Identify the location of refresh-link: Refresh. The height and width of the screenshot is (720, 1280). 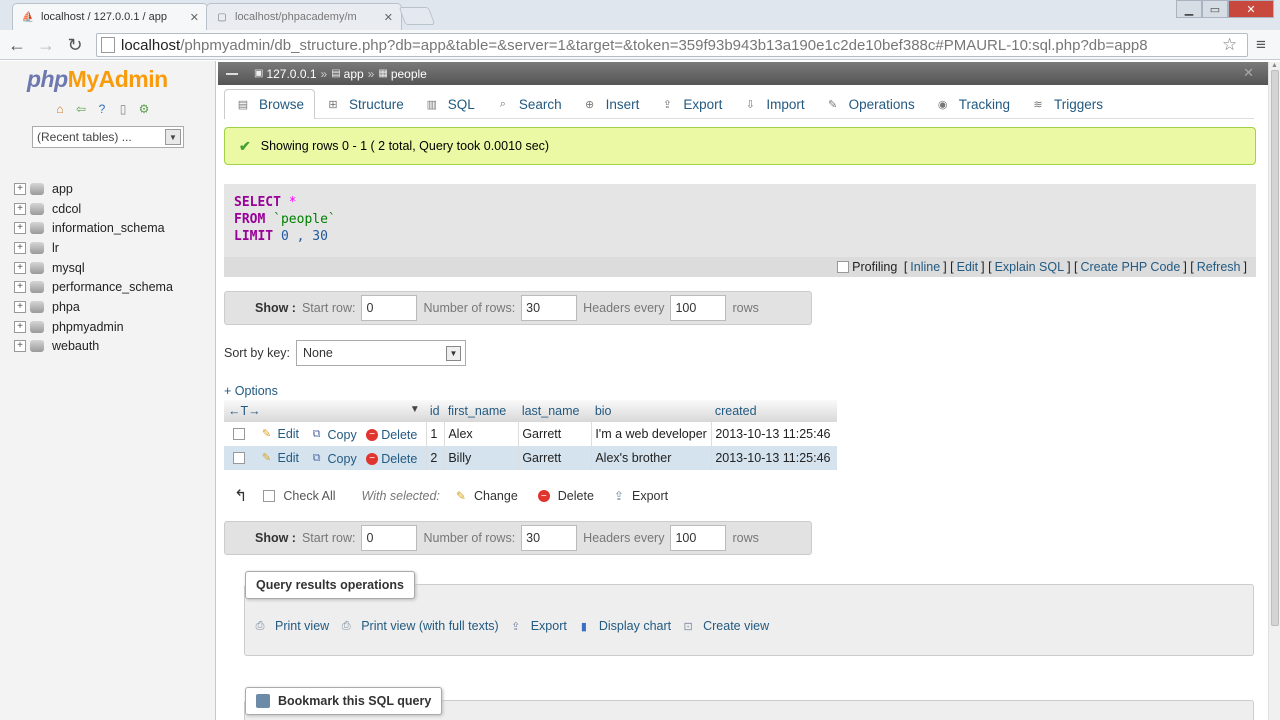
(1219, 267).